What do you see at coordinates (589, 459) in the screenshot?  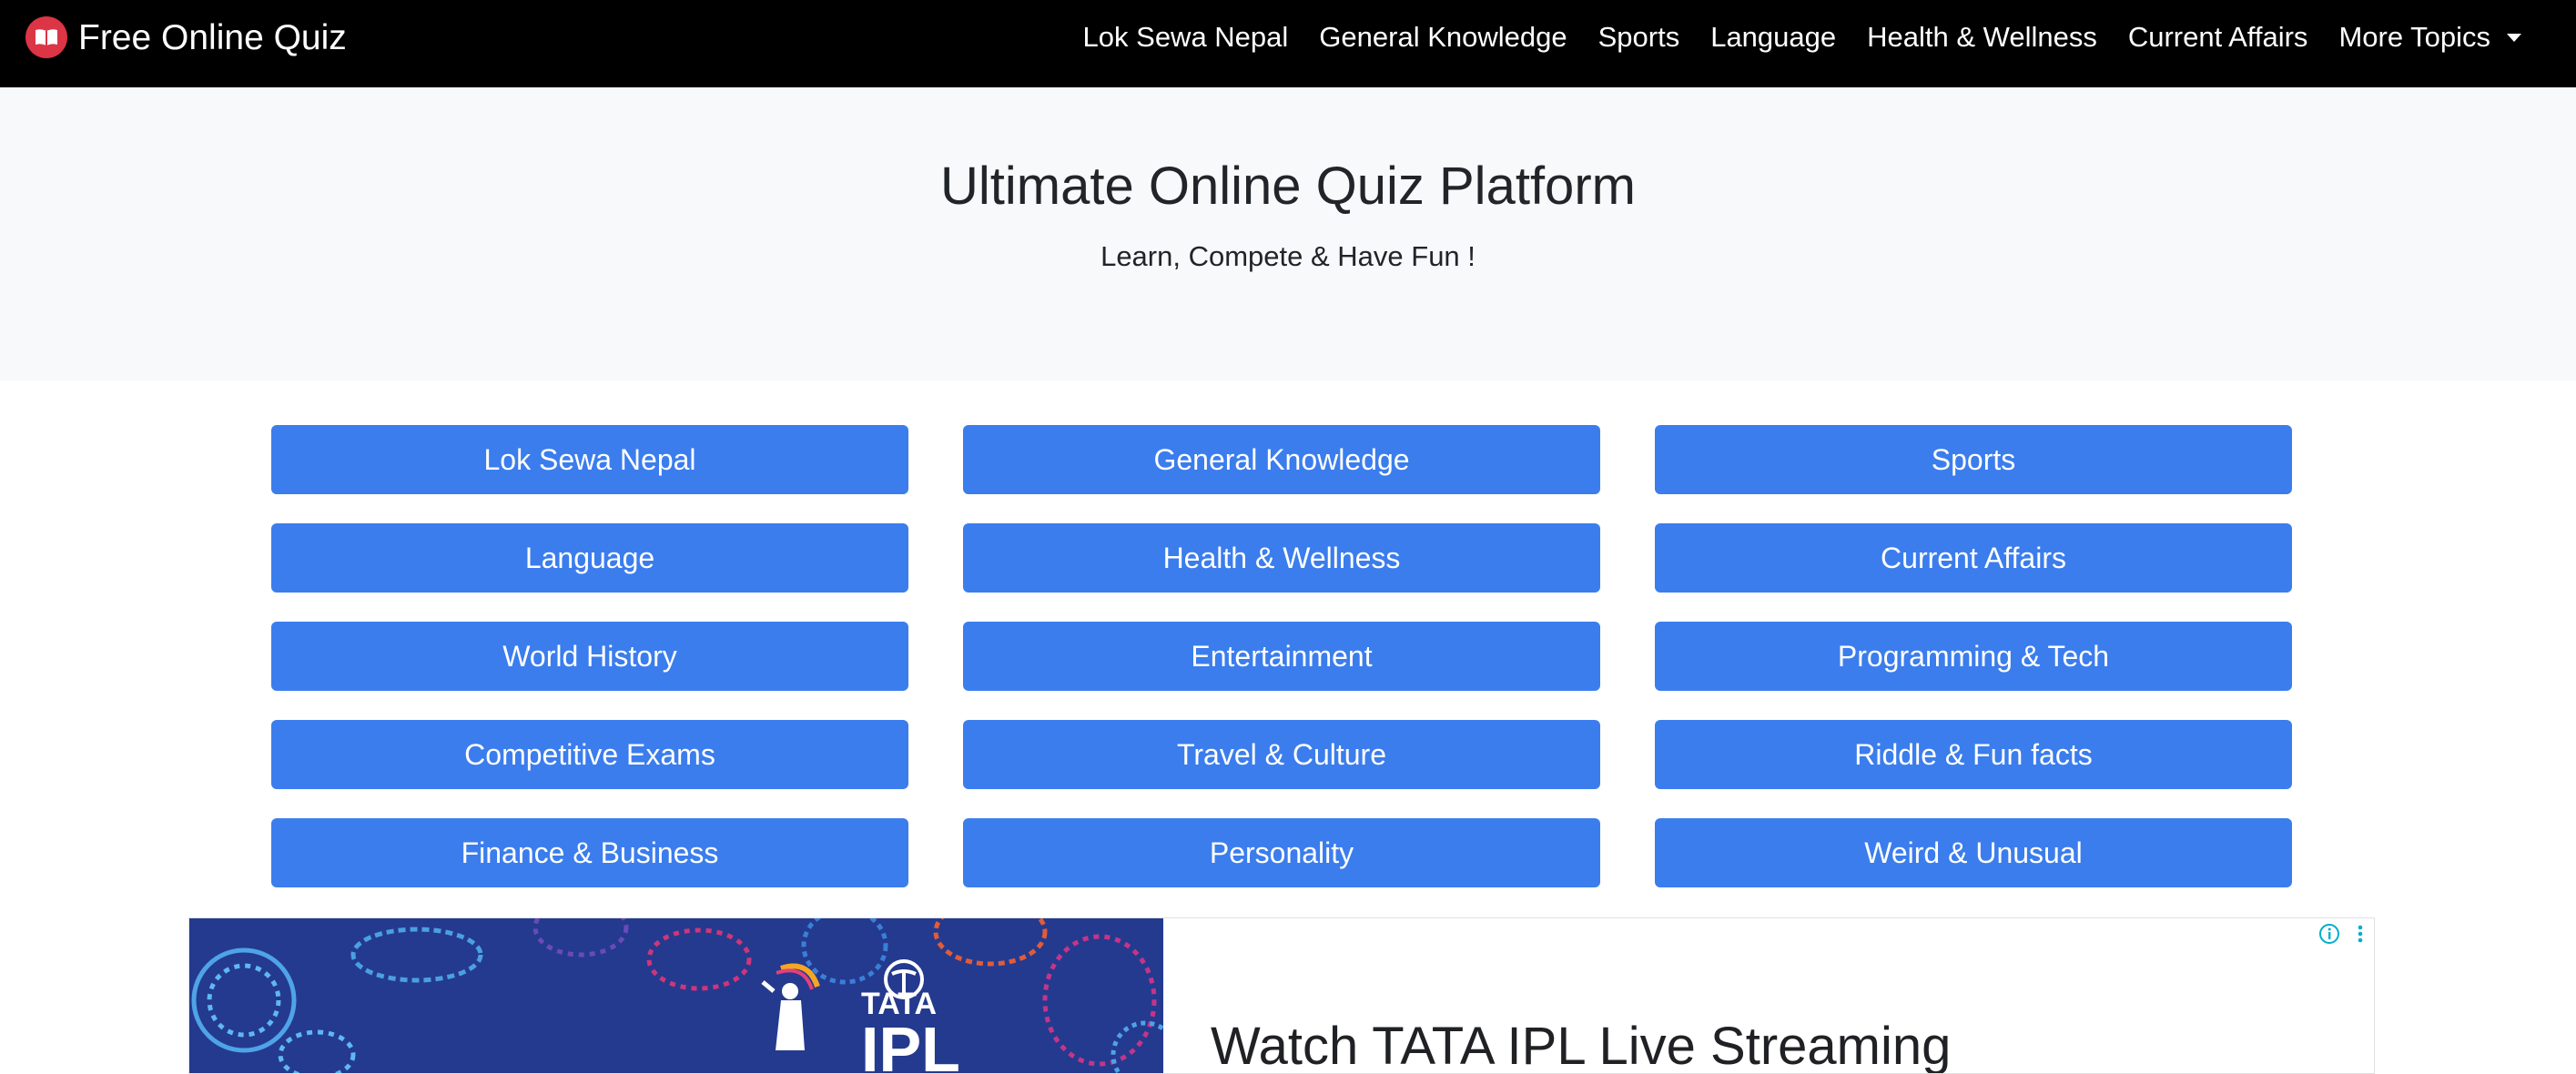 I see `category-button-lok-sewa-nepal: Lok Sewa Nepal` at bounding box center [589, 459].